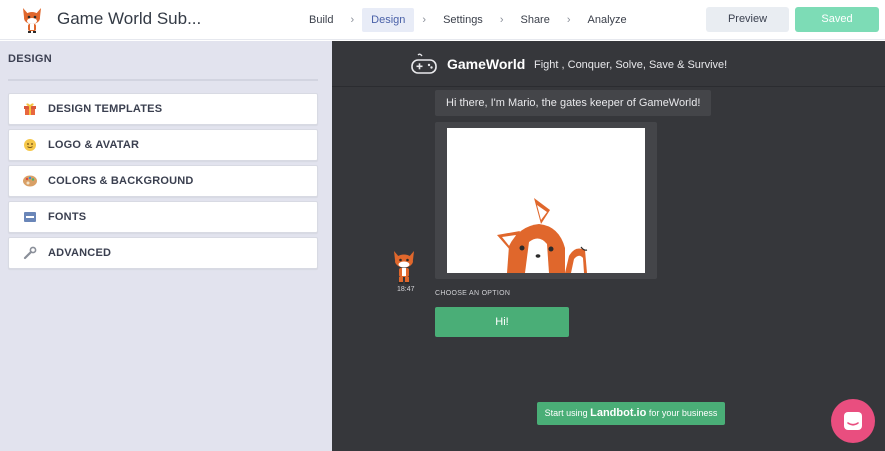 This screenshot has width=885, height=451. I want to click on gift-icon, so click(30, 109).